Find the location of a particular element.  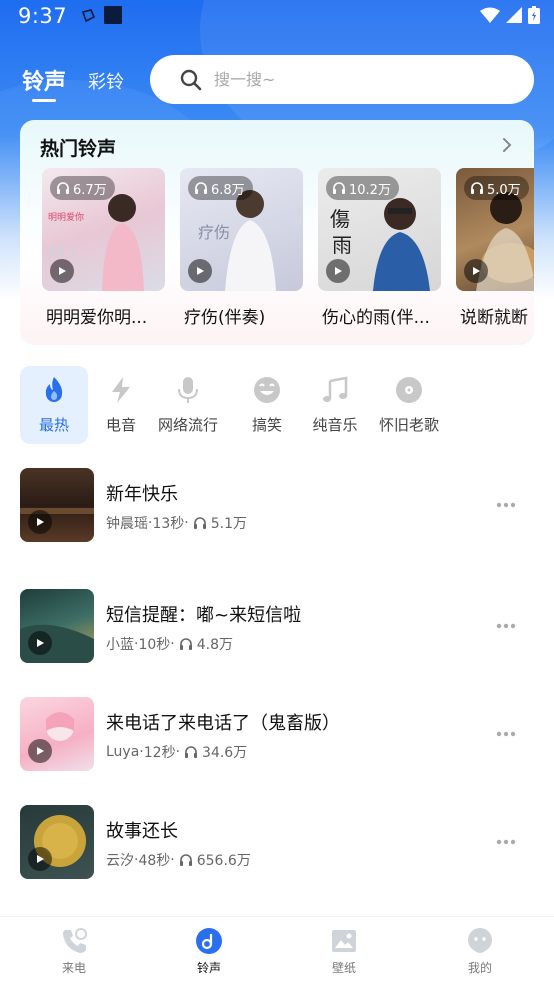

tab-color-ringtone: 彩铃 is located at coordinates (106, 81).